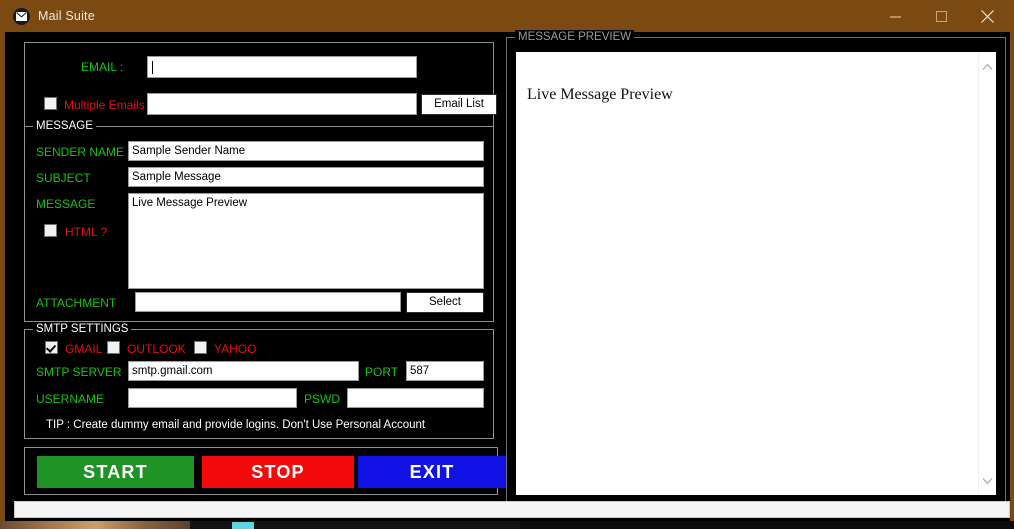  I want to click on attachment-select-button: Select, so click(445, 302).